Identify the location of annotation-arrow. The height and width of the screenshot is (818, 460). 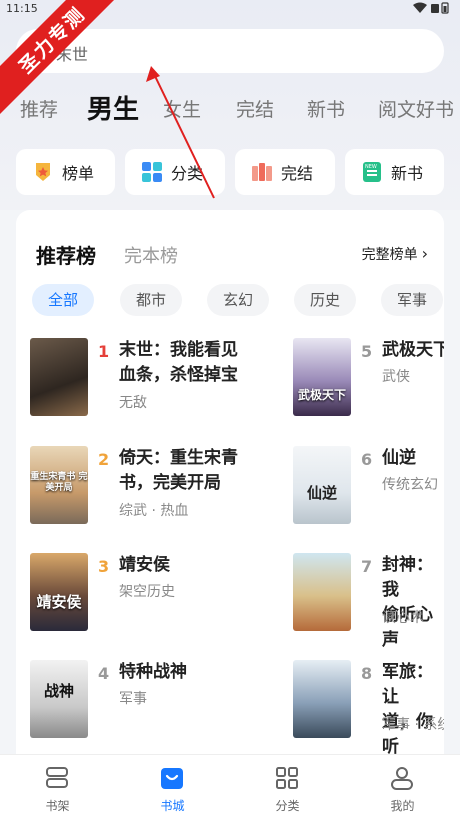
(180, 132).